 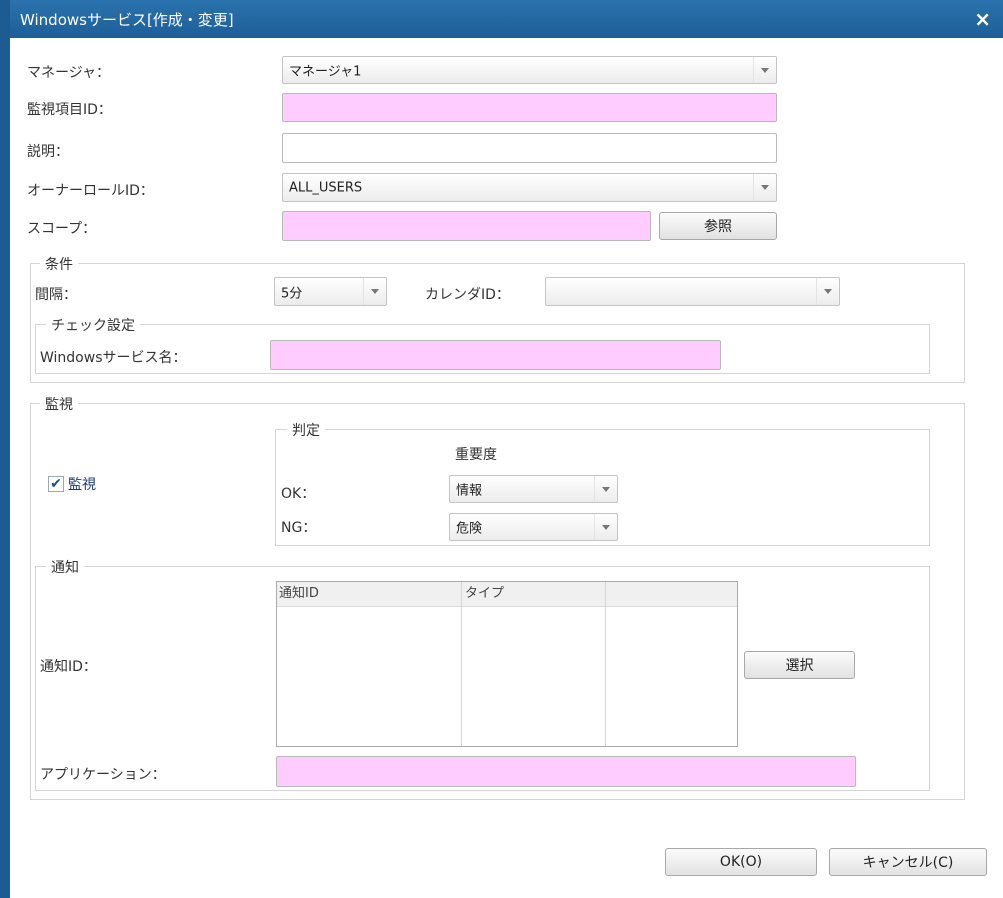 I want to click on ng-label: NG：, so click(x=299, y=528).